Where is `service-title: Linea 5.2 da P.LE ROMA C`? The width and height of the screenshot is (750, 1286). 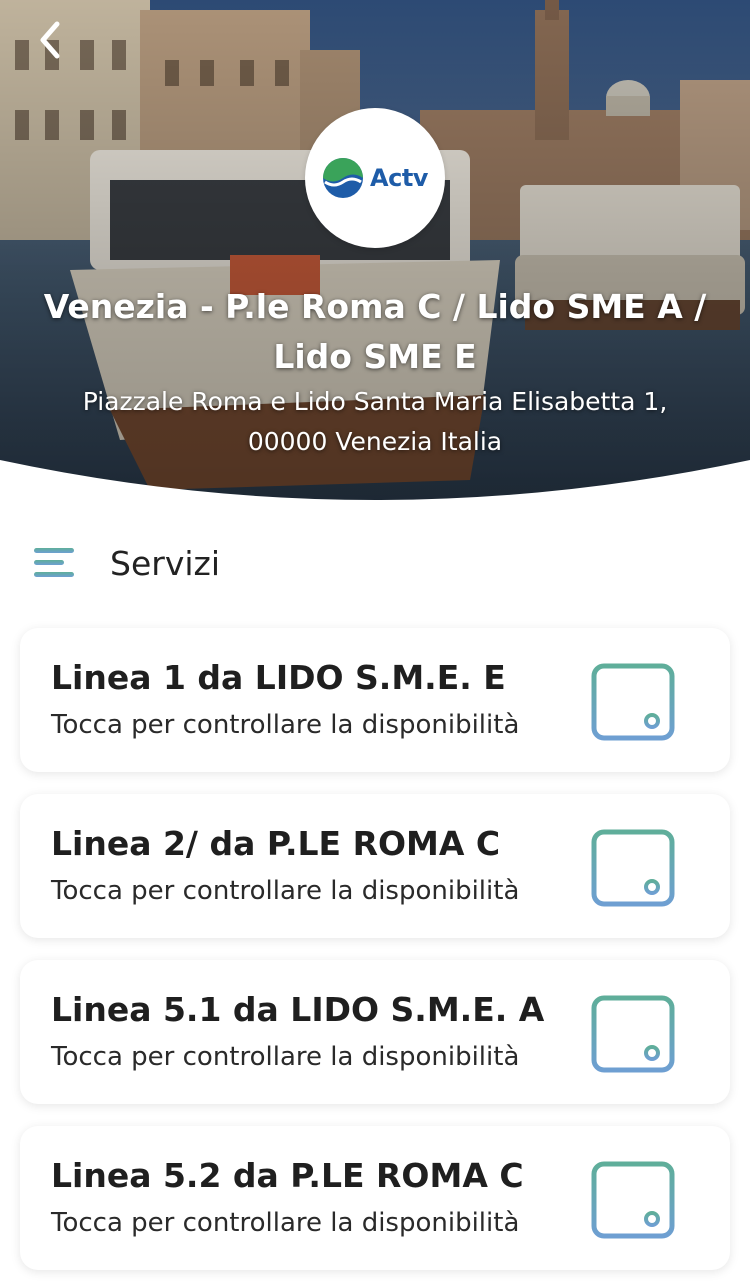 service-title: Linea 5.2 da P.LE ROMA C is located at coordinates (287, 1175).